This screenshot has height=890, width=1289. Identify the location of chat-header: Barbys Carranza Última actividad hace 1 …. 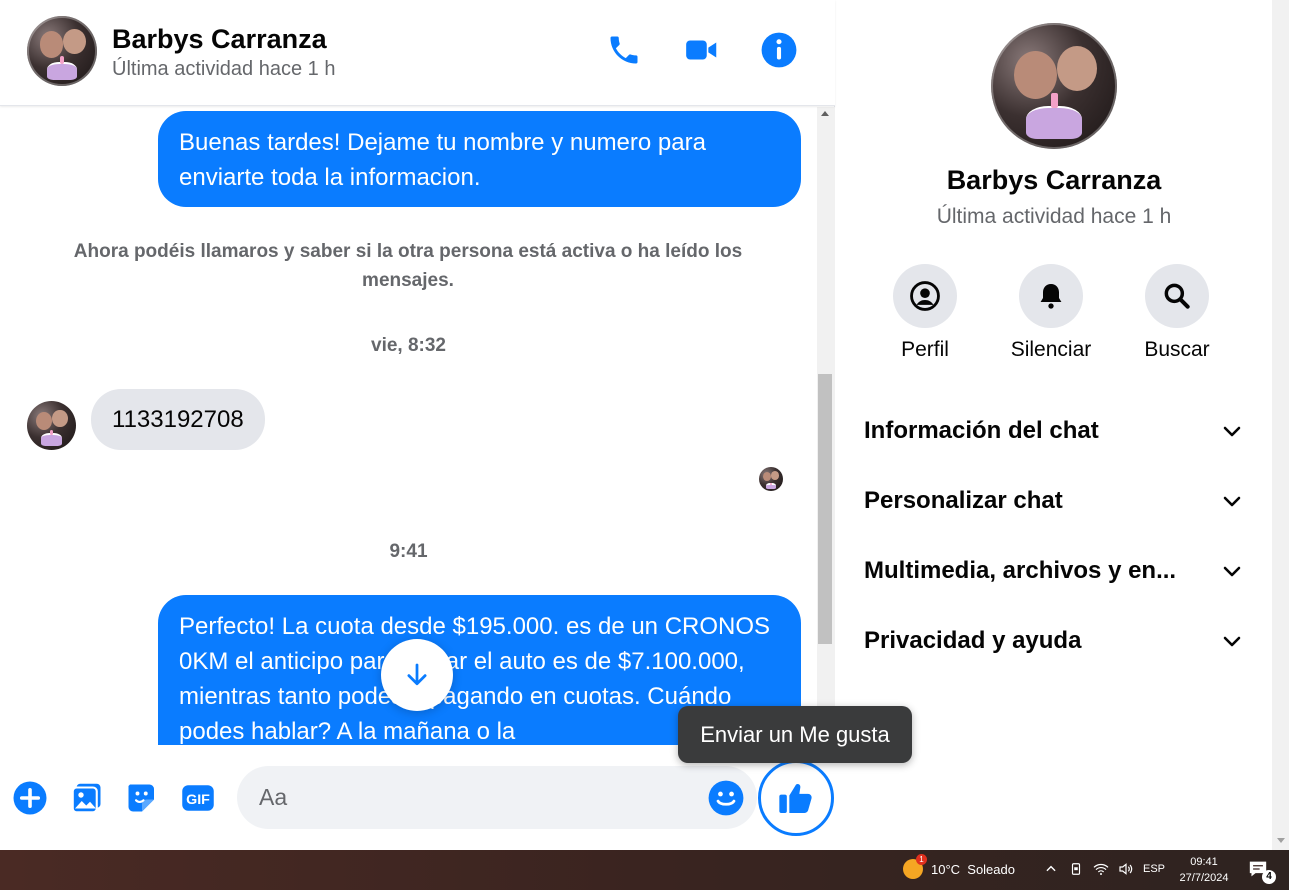
(417, 53).